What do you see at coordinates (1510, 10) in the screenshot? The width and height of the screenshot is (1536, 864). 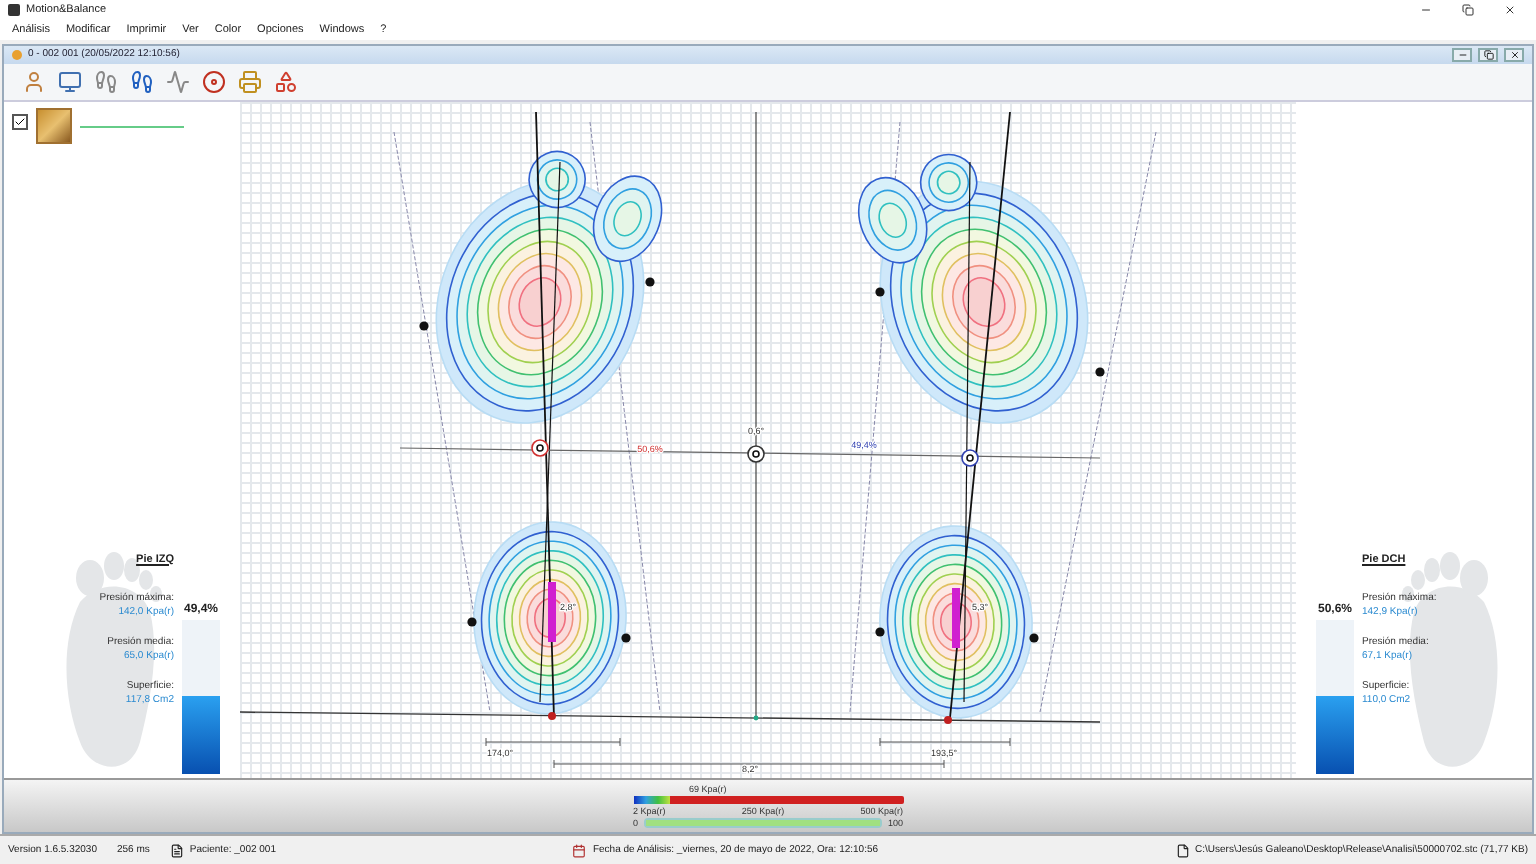 I see `close-icon` at bounding box center [1510, 10].